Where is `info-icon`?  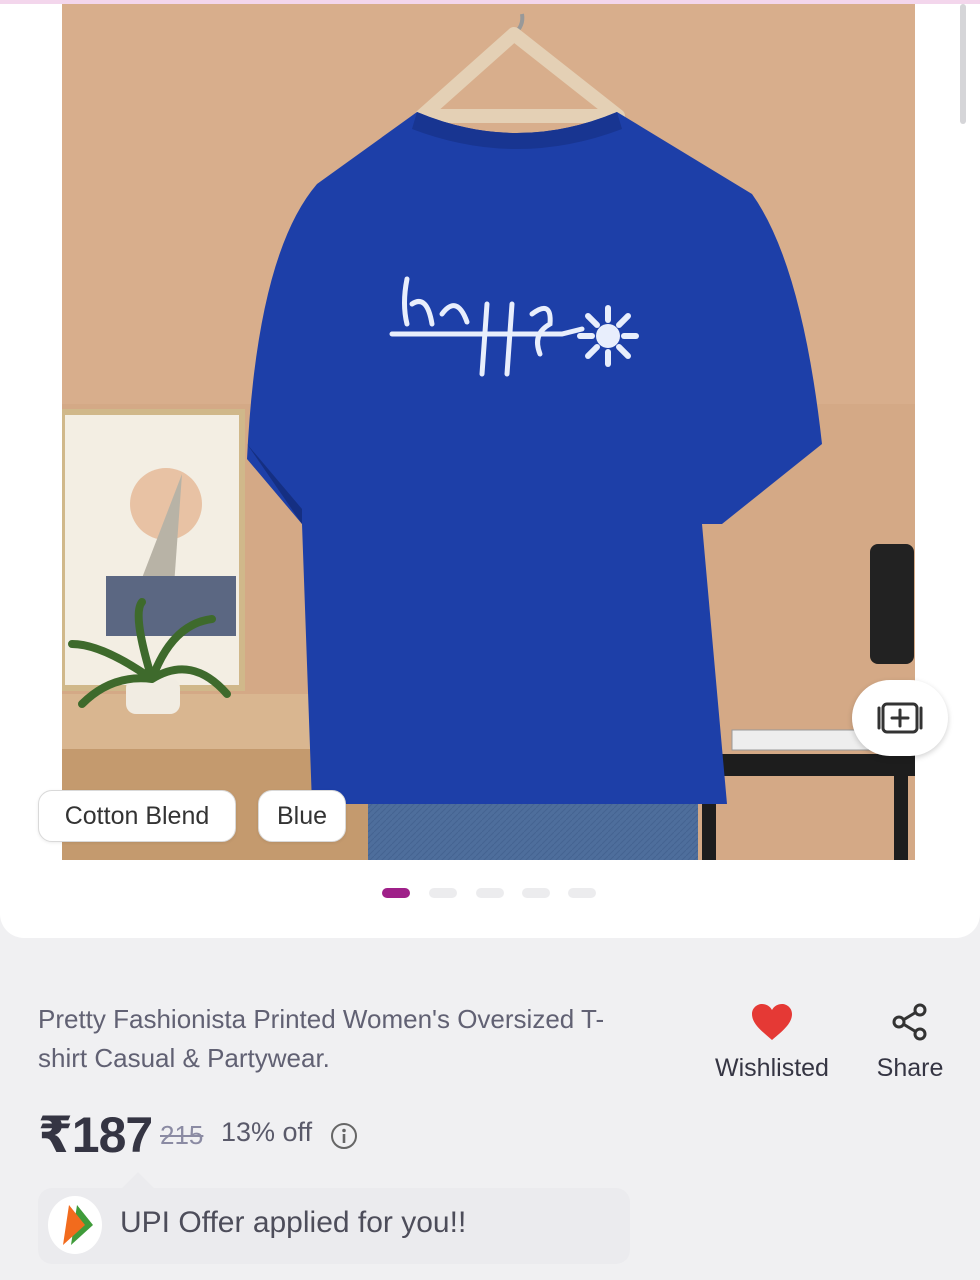
info-icon is located at coordinates (344, 1136).